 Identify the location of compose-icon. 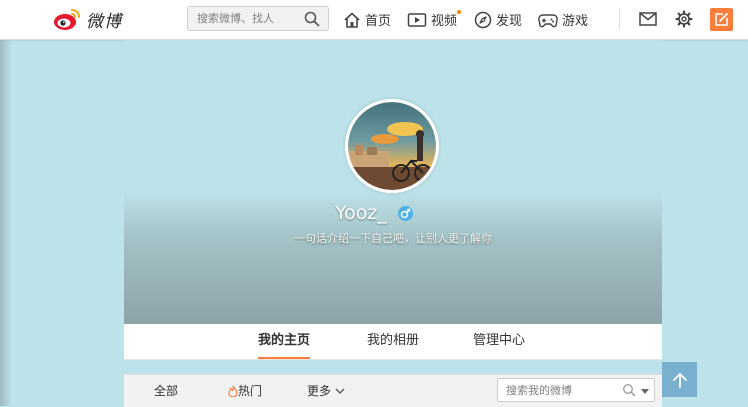
(721, 19).